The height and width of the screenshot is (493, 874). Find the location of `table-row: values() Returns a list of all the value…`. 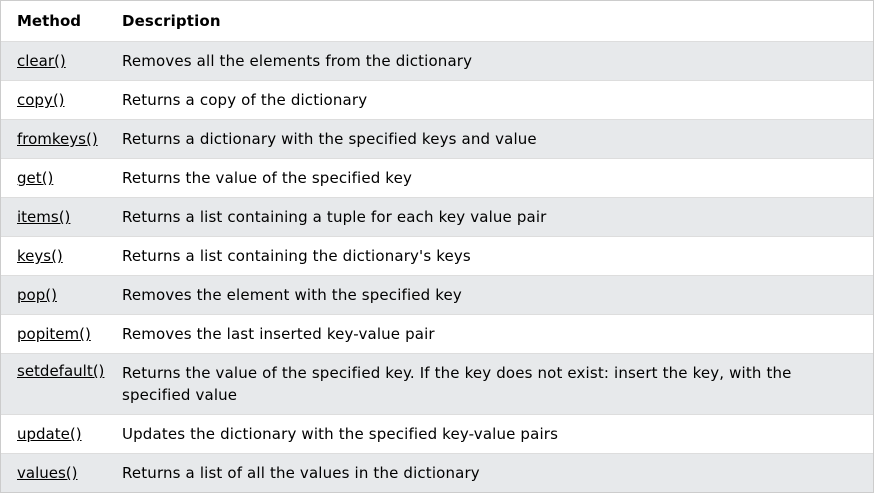

table-row: values() Returns a list of all the value… is located at coordinates (437, 472).